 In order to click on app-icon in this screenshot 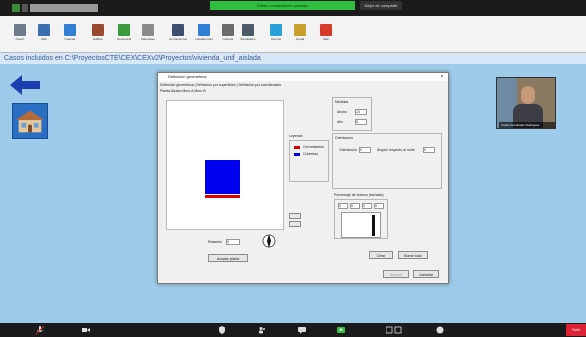, I will do `click(16, 8)`.